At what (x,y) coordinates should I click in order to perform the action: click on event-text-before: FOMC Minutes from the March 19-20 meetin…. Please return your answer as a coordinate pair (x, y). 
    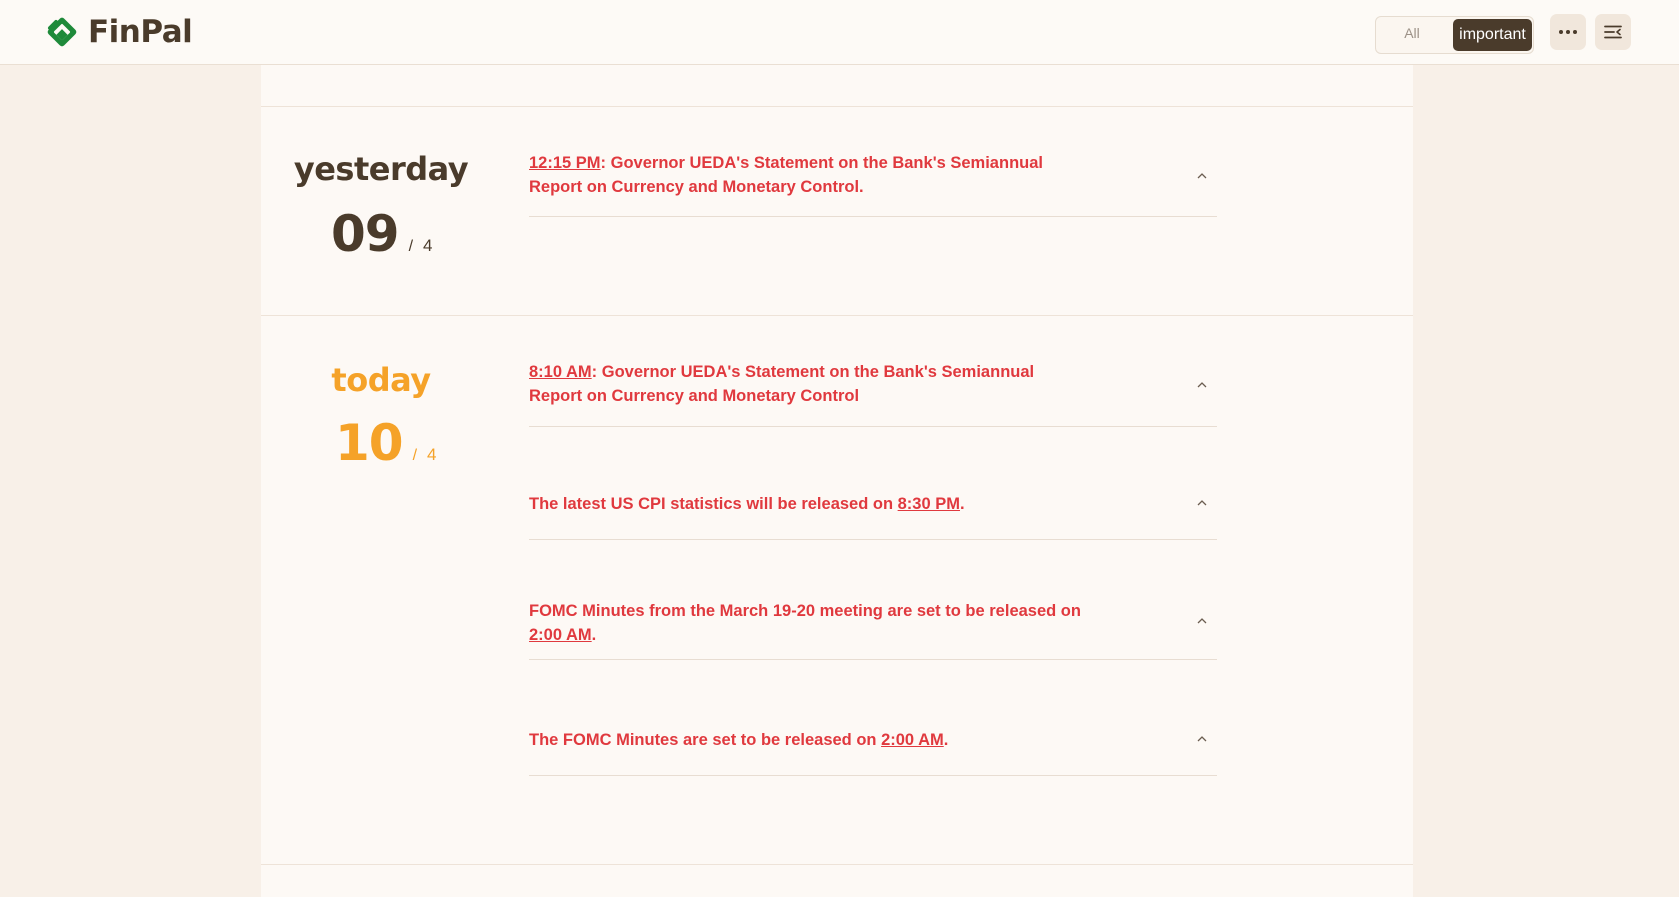
    Looking at the image, I should click on (805, 611).